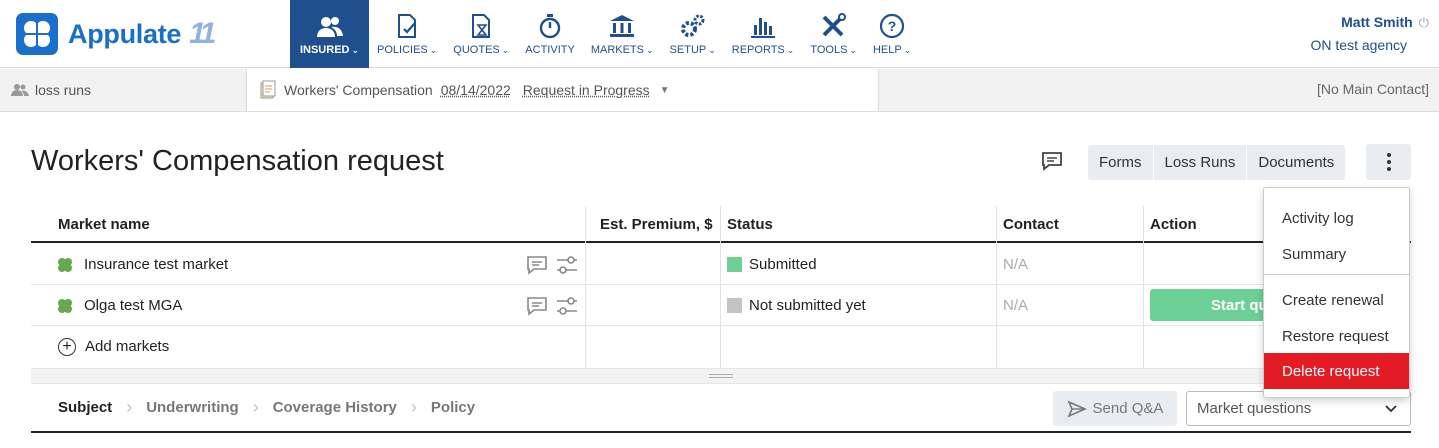 This screenshot has height=448, width=1439. I want to click on appulate-logo: Appulate 11, so click(116, 34).